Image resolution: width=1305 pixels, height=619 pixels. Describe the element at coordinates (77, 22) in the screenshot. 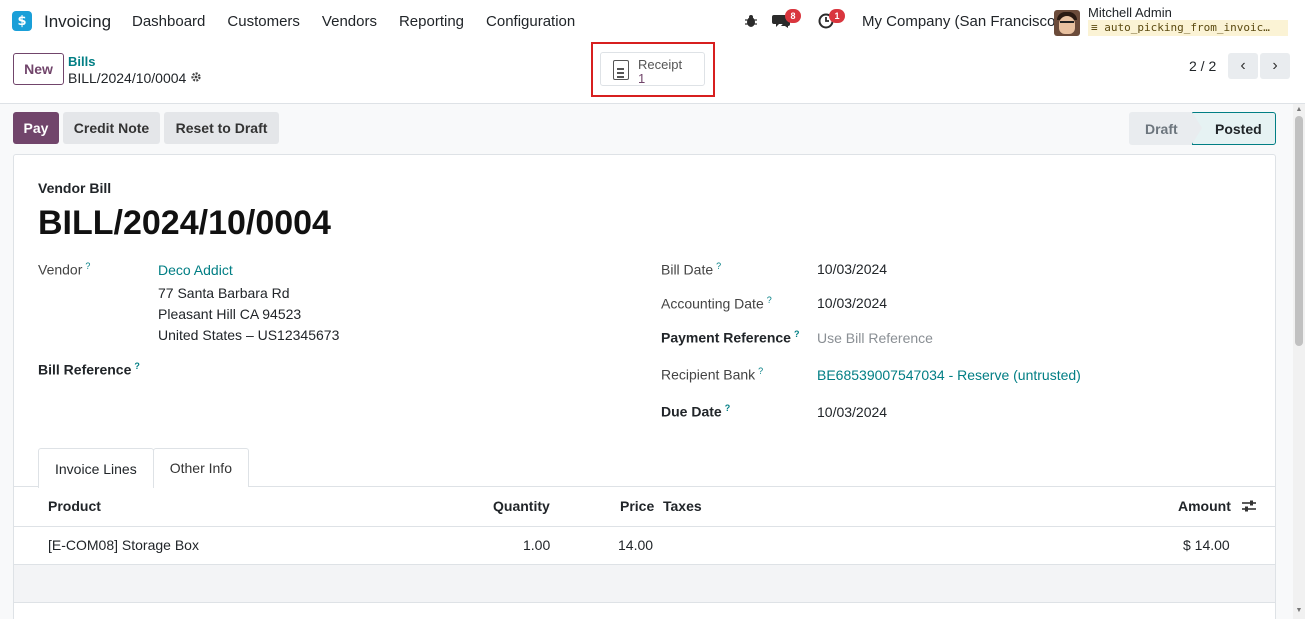

I see `app-name: Invoicing` at that location.